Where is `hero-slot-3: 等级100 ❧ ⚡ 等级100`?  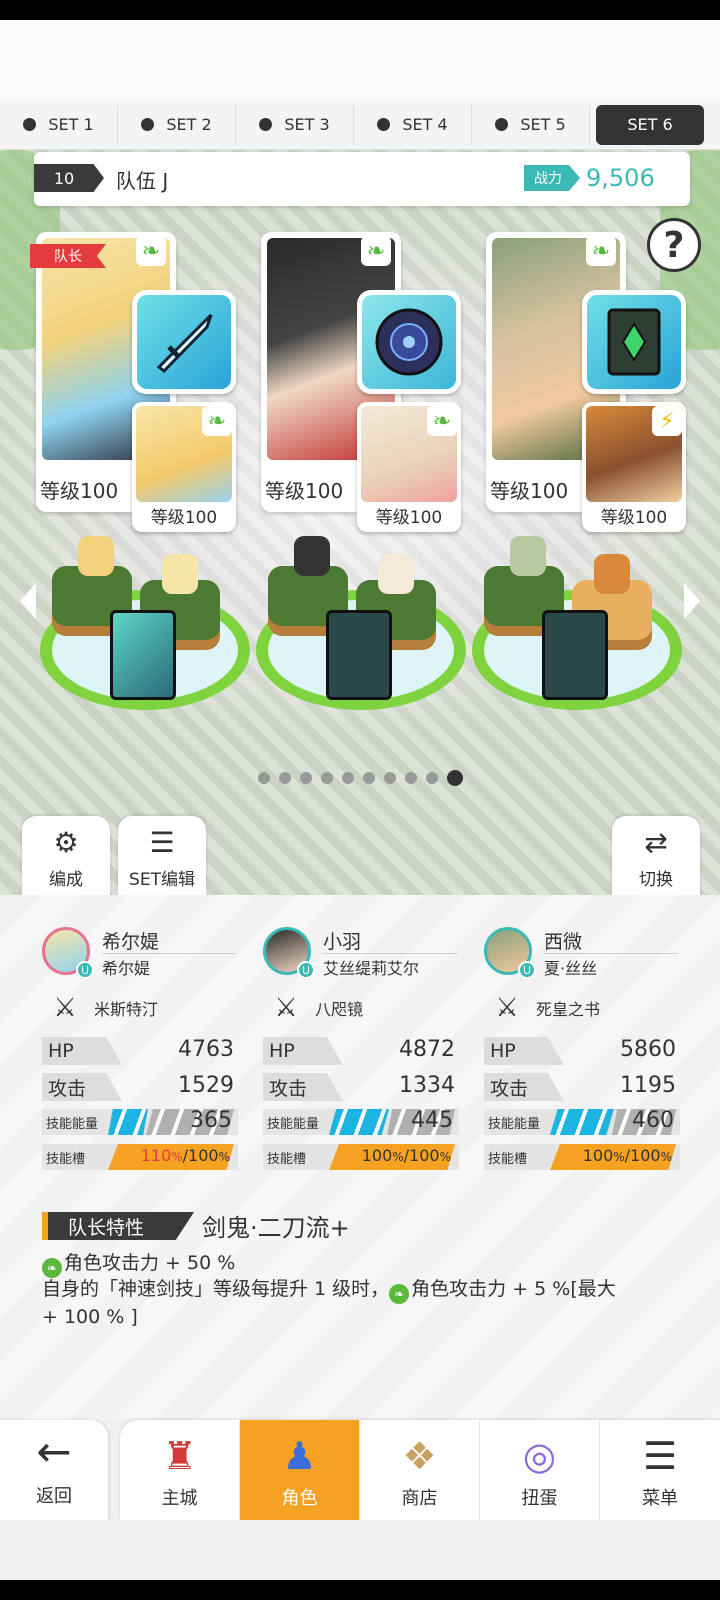 hero-slot-3: 等级100 ❧ ⚡ 等级100 is located at coordinates (599, 397).